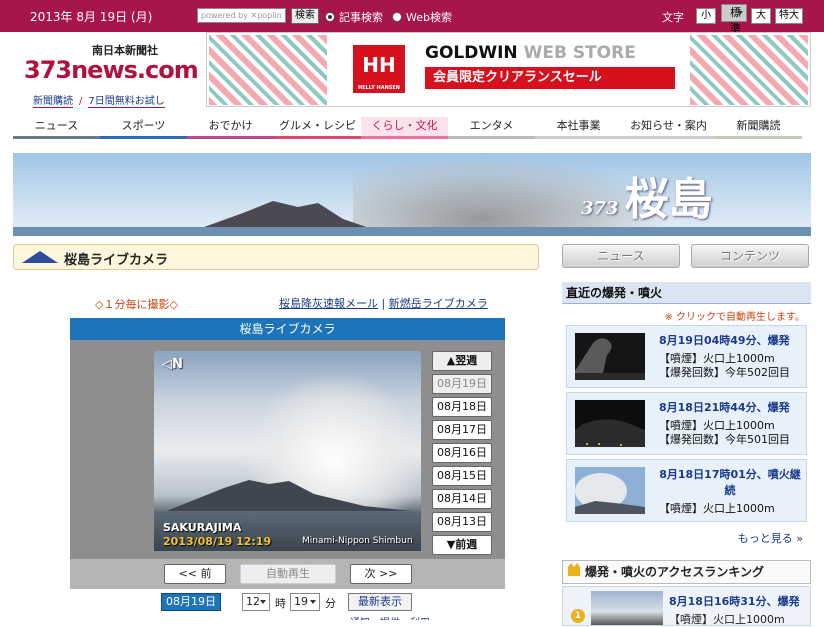 The image size is (824, 627). I want to click on ranking-plume: 【噴煙】火口上1000m, so click(727, 619).